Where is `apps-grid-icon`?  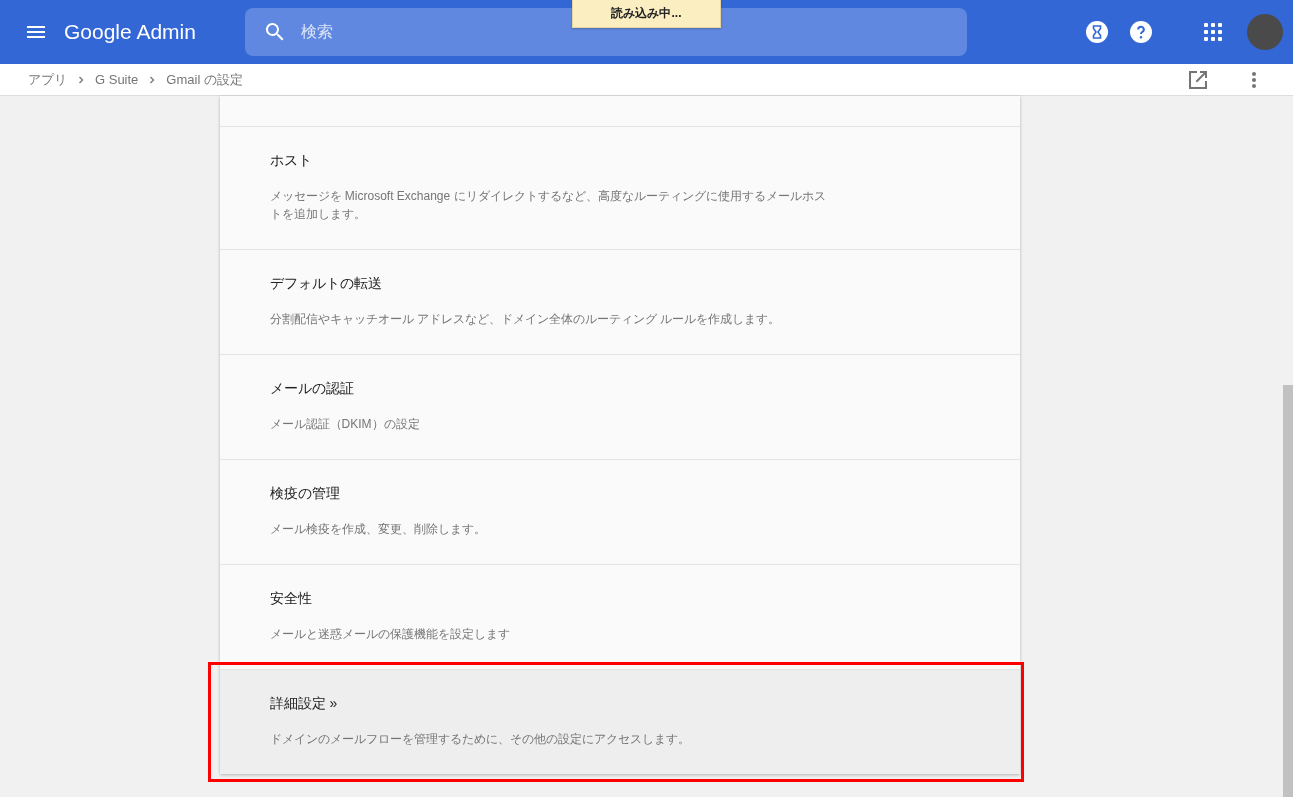
apps-grid-icon is located at coordinates (1213, 32).